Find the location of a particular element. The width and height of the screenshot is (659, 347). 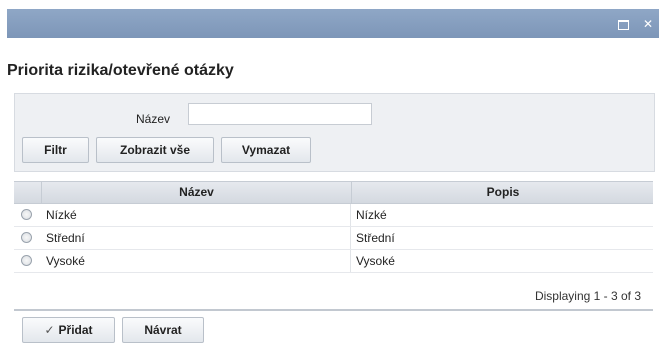

grid-header: Název Popis is located at coordinates (333, 192).